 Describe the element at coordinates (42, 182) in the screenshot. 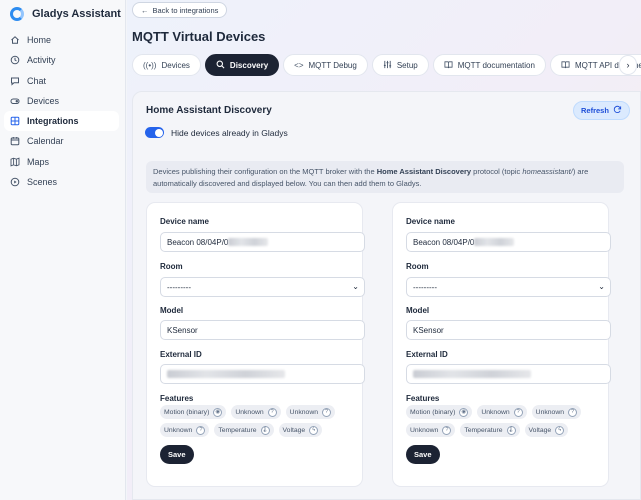

I see `sidebar-item-label: Scenes` at that location.